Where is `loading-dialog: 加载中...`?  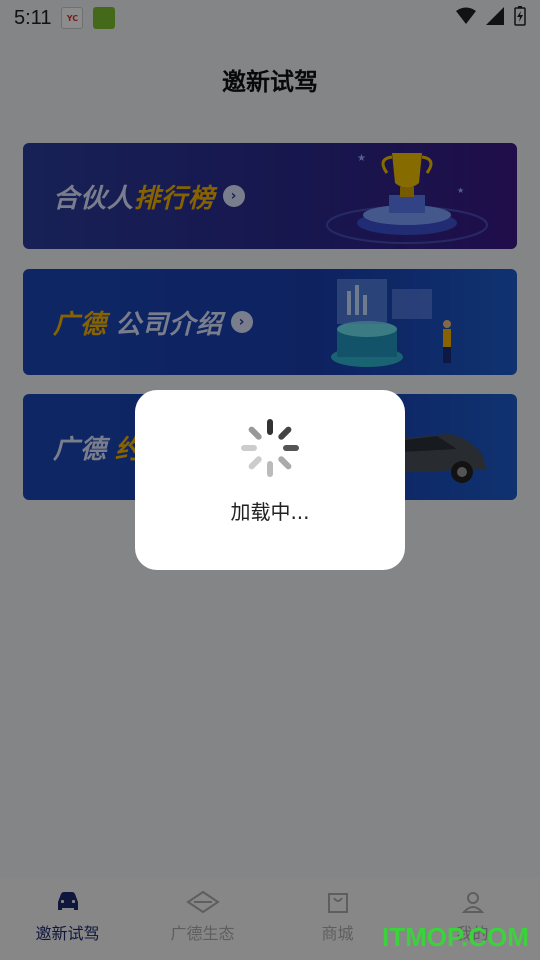 loading-dialog: 加载中... is located at coordinates (270, 480).